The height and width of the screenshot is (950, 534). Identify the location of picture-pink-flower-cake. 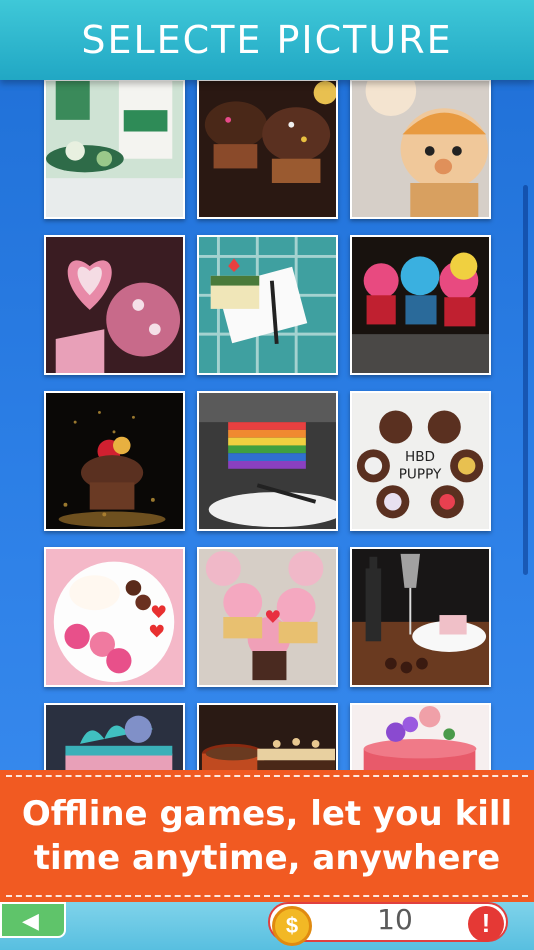
(420, 736).